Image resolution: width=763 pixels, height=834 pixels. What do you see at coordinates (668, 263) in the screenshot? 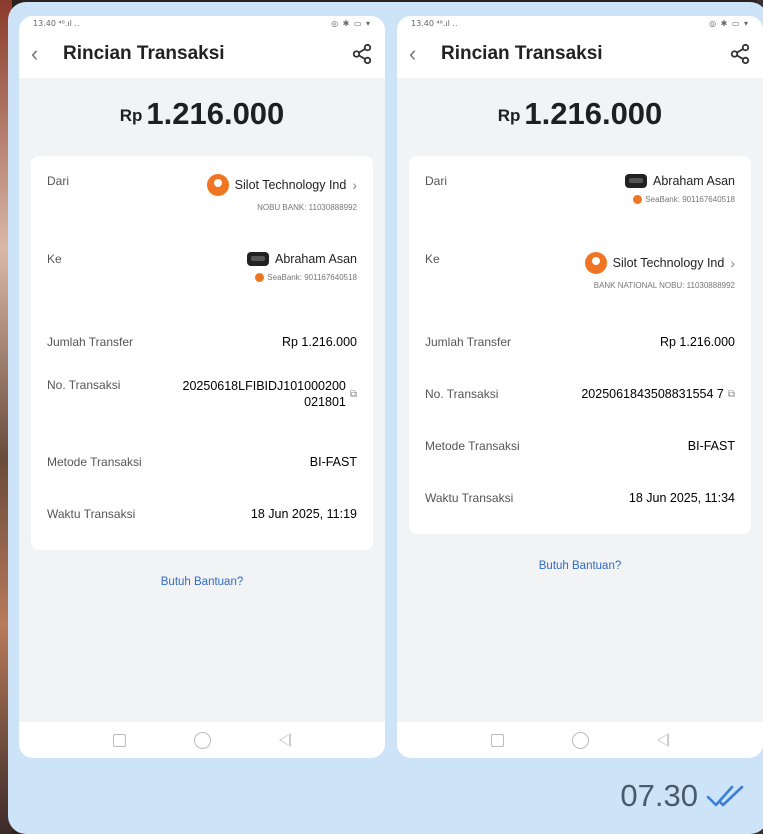
I see `recipient-name: Silot Technology Ind` at bounding box center [668, 263].